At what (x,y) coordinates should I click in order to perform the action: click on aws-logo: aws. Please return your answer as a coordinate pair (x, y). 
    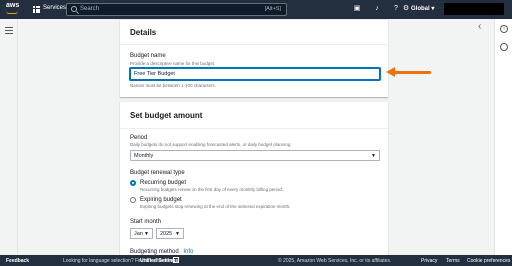
    Looking at the image, I should click on (12, 5).